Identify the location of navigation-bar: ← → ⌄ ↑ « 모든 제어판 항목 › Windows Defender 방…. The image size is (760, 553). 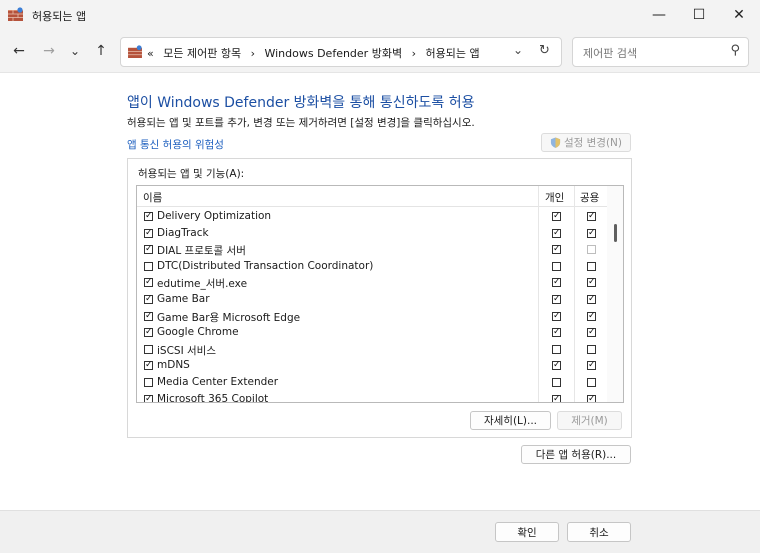
(380, 51).